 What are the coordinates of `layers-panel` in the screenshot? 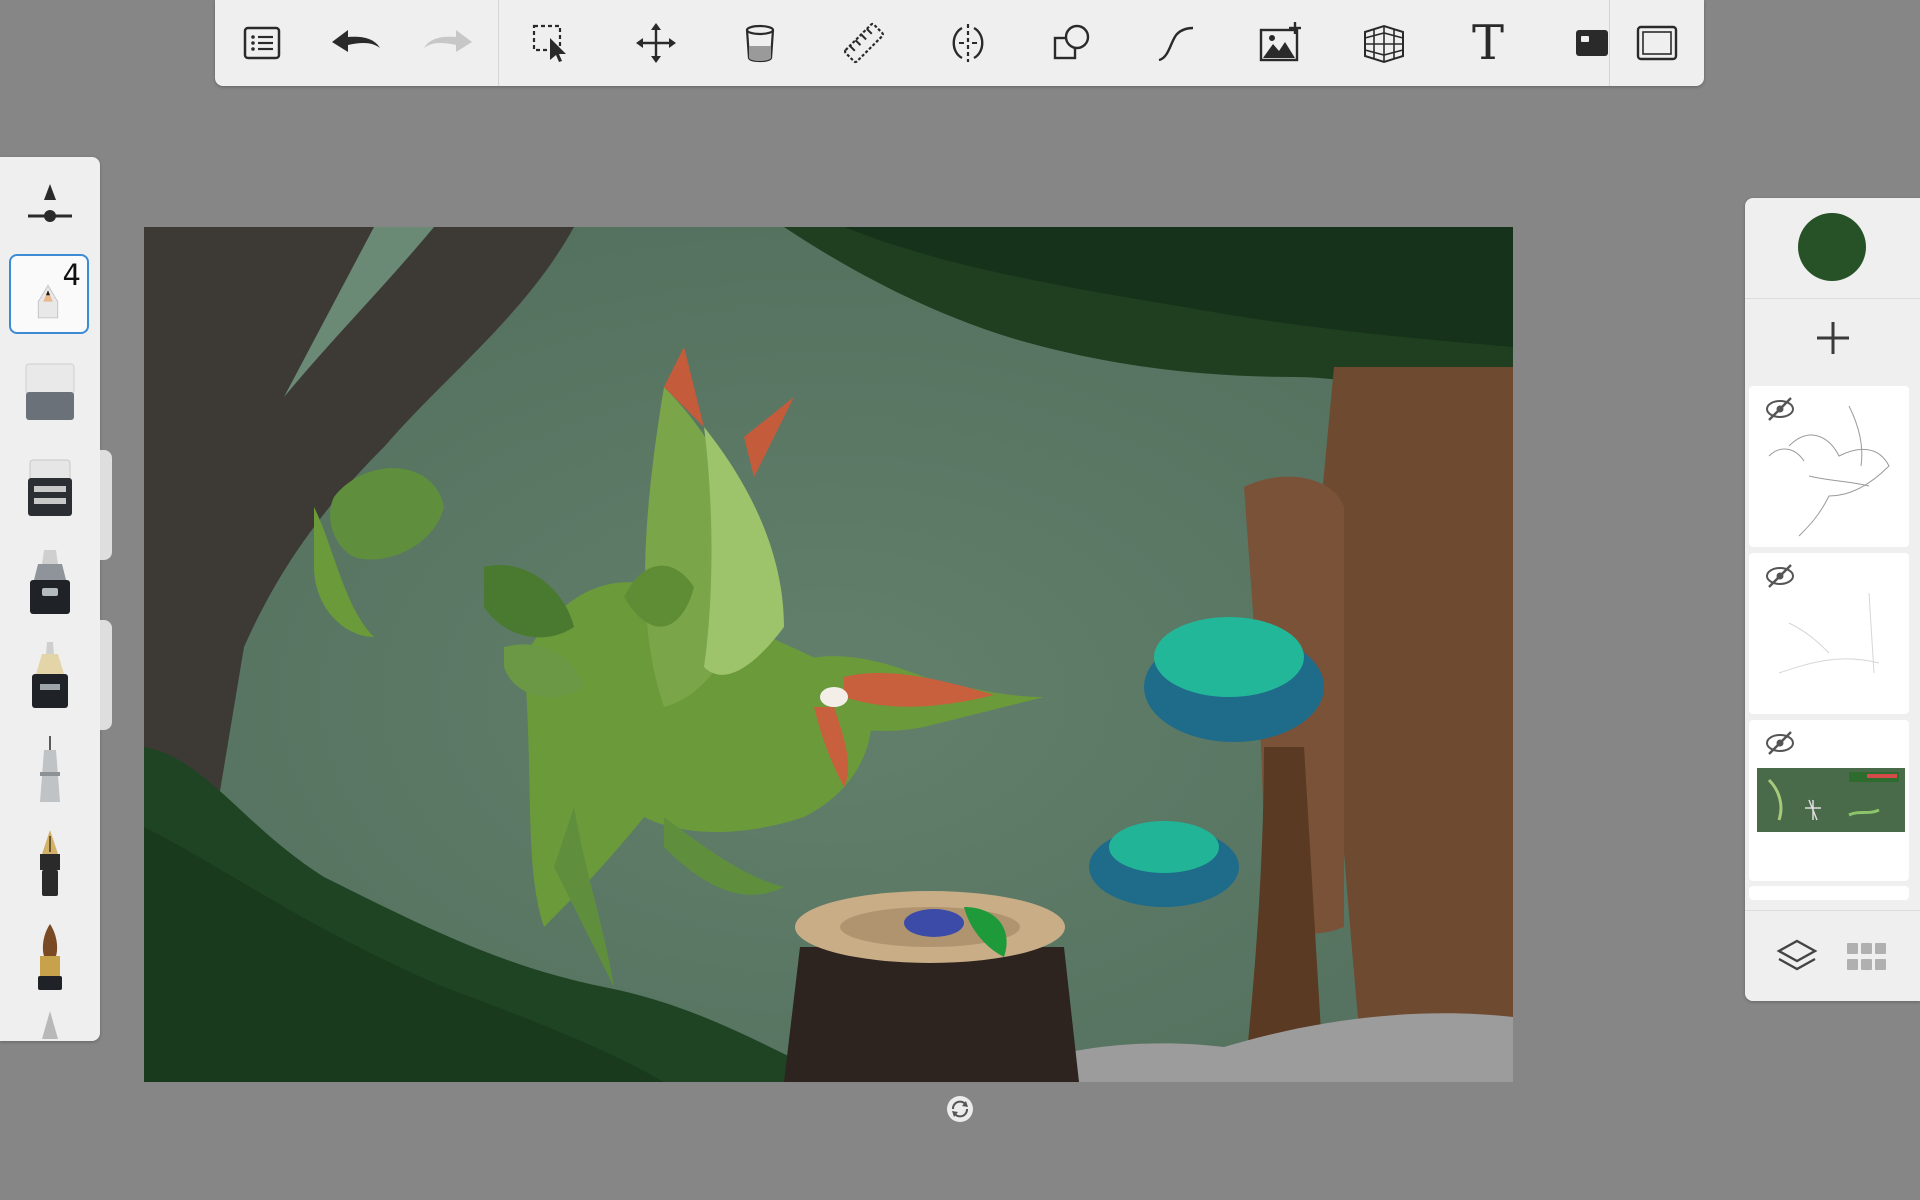 It's located at (1832, 599).